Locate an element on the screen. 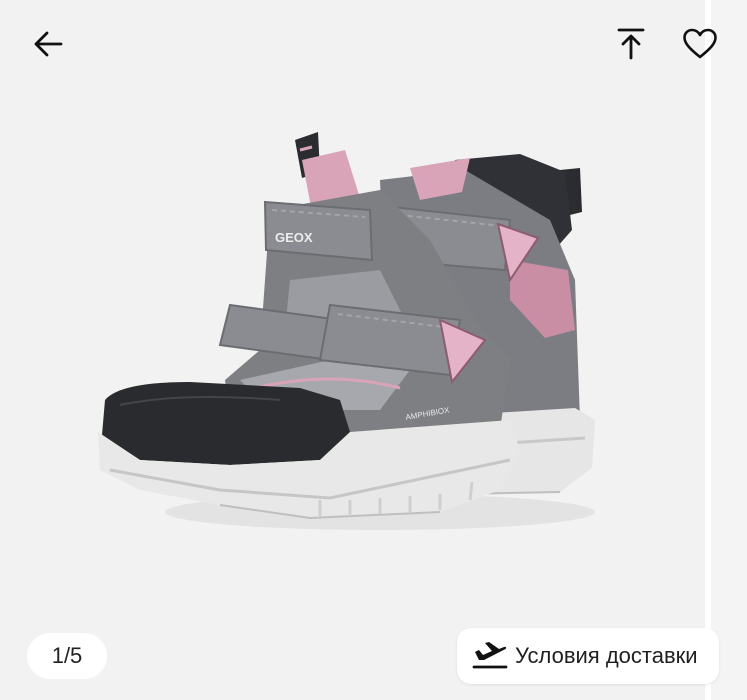 This screenshot has height=700, width=747. delivery-terms-button: Условия доставки is located at coordinates (588, 656).